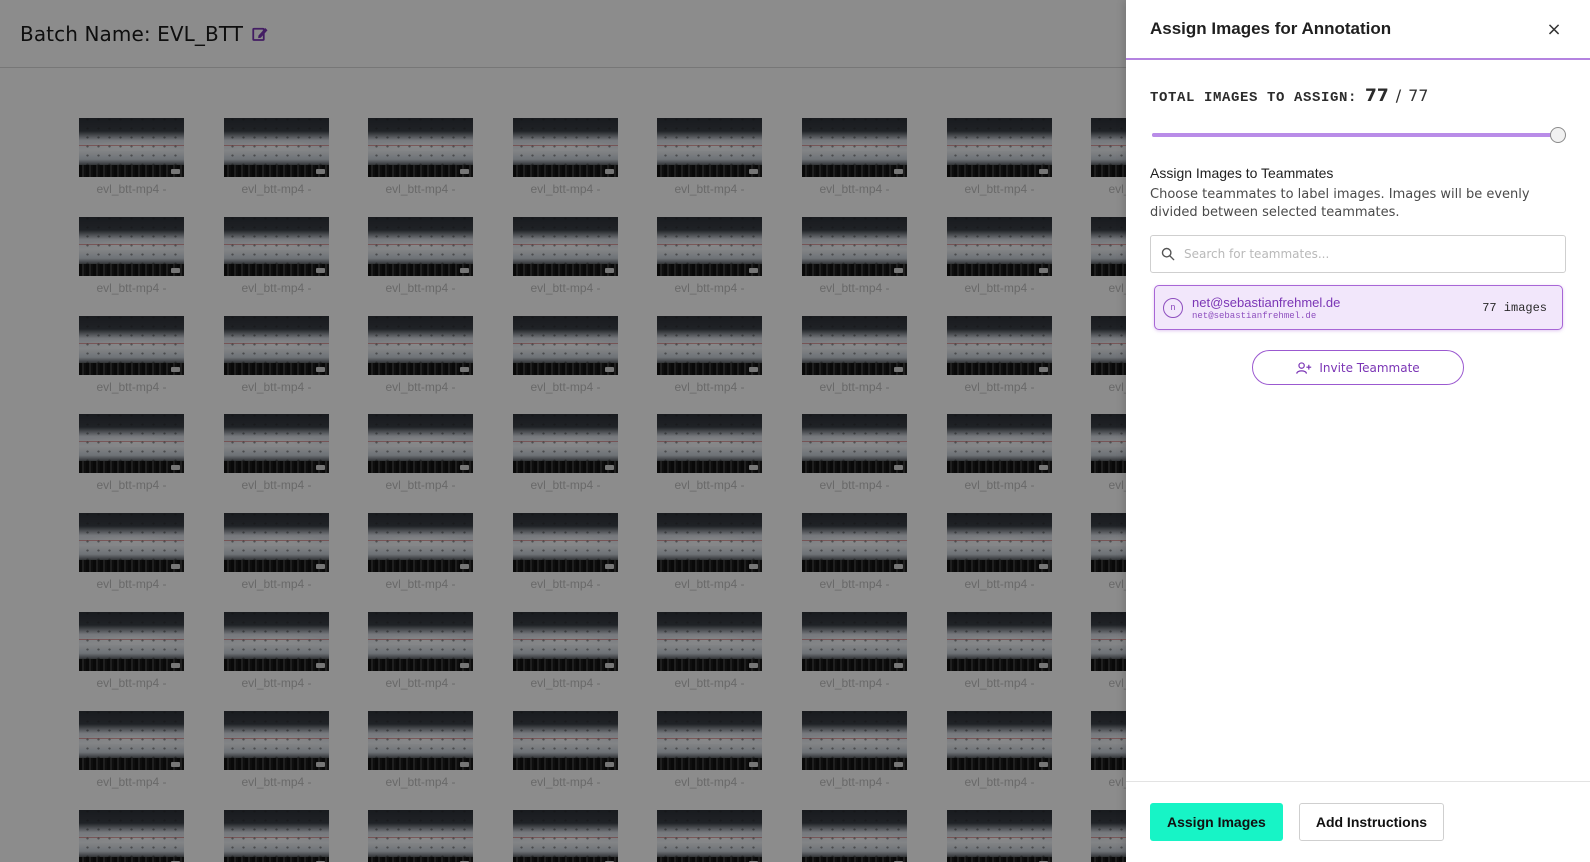 This screenshot has height=862, width=1590. I want to click on teammate-name: net@sebastianfrehmel.de, so click(1266, 302).